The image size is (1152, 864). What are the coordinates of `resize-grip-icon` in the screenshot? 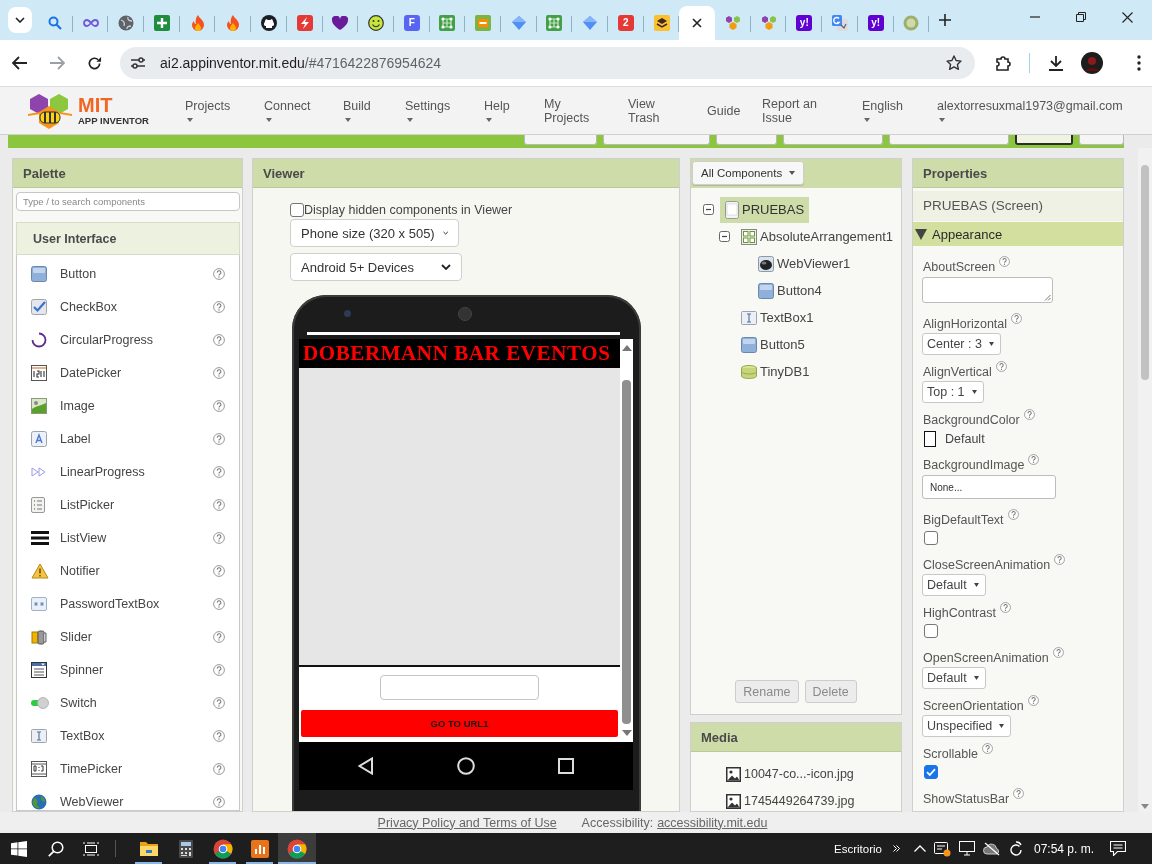 It's located at (1047, 297).